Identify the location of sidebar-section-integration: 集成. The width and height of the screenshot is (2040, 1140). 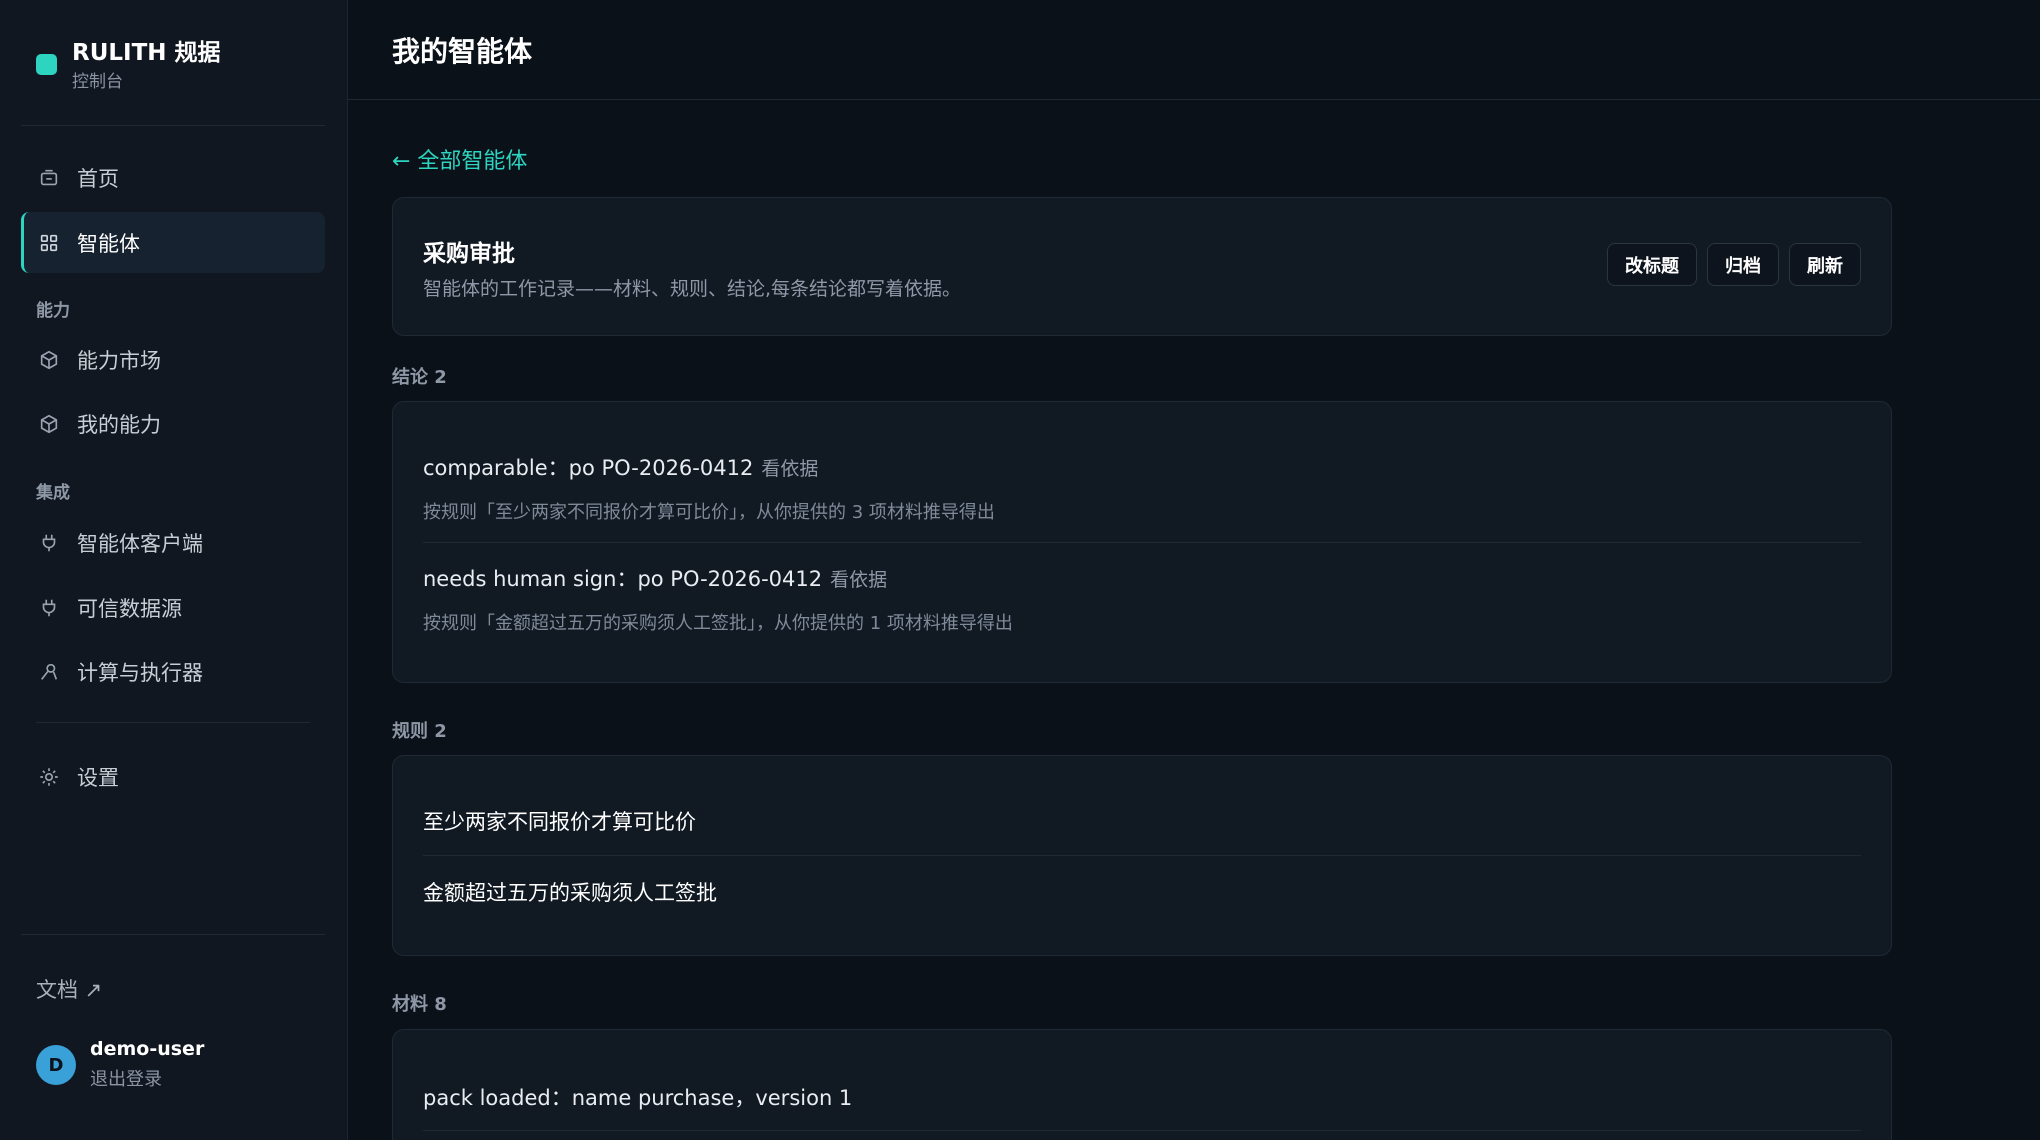
(53, 493).